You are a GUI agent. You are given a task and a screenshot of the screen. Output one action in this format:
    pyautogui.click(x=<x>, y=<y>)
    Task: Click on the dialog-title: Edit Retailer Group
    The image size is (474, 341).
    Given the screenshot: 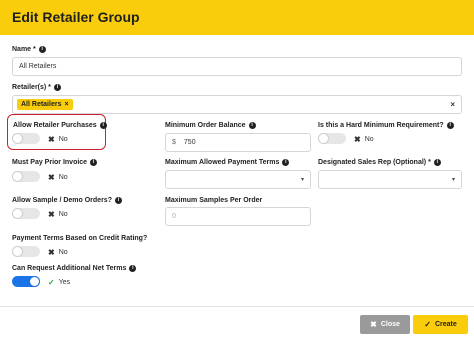 What is the action you would take?
    pyautogui.click(x=76, y=17)
    